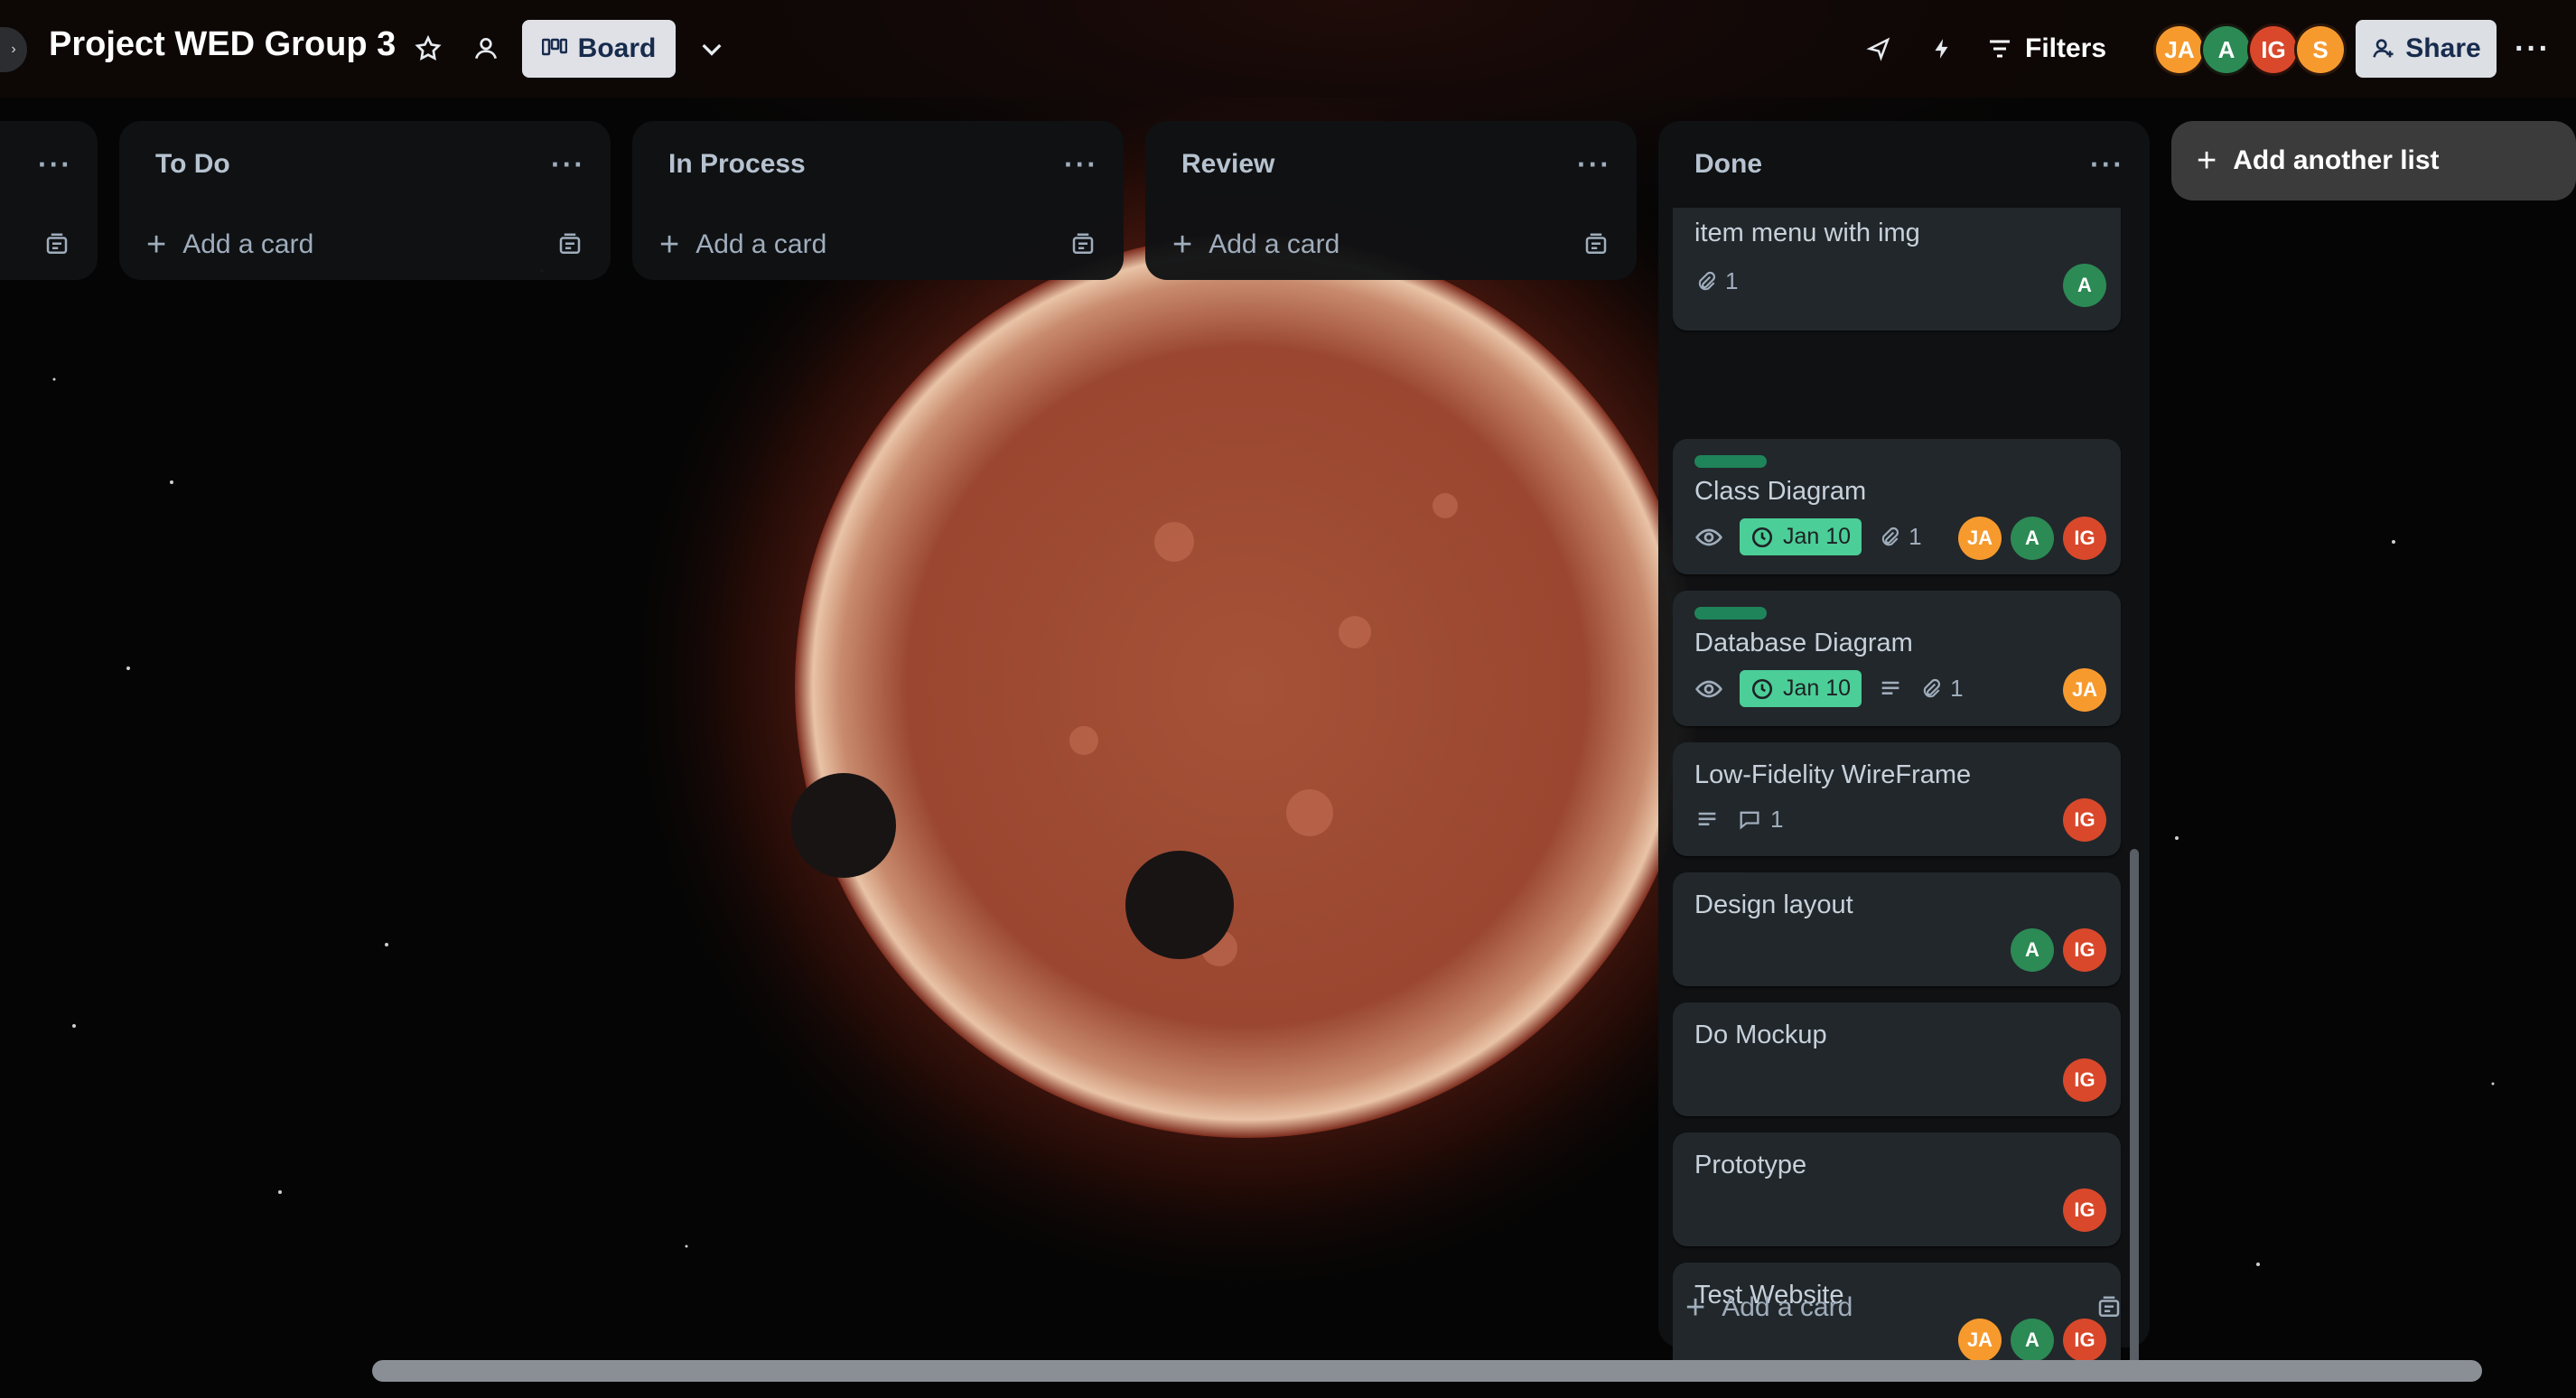 This screenshot has width=2576, height=1398. What do you see at coordinates (2532, 48) in the screenshot?
I see `more-icon: ···` at bounding box center [2532, 48].